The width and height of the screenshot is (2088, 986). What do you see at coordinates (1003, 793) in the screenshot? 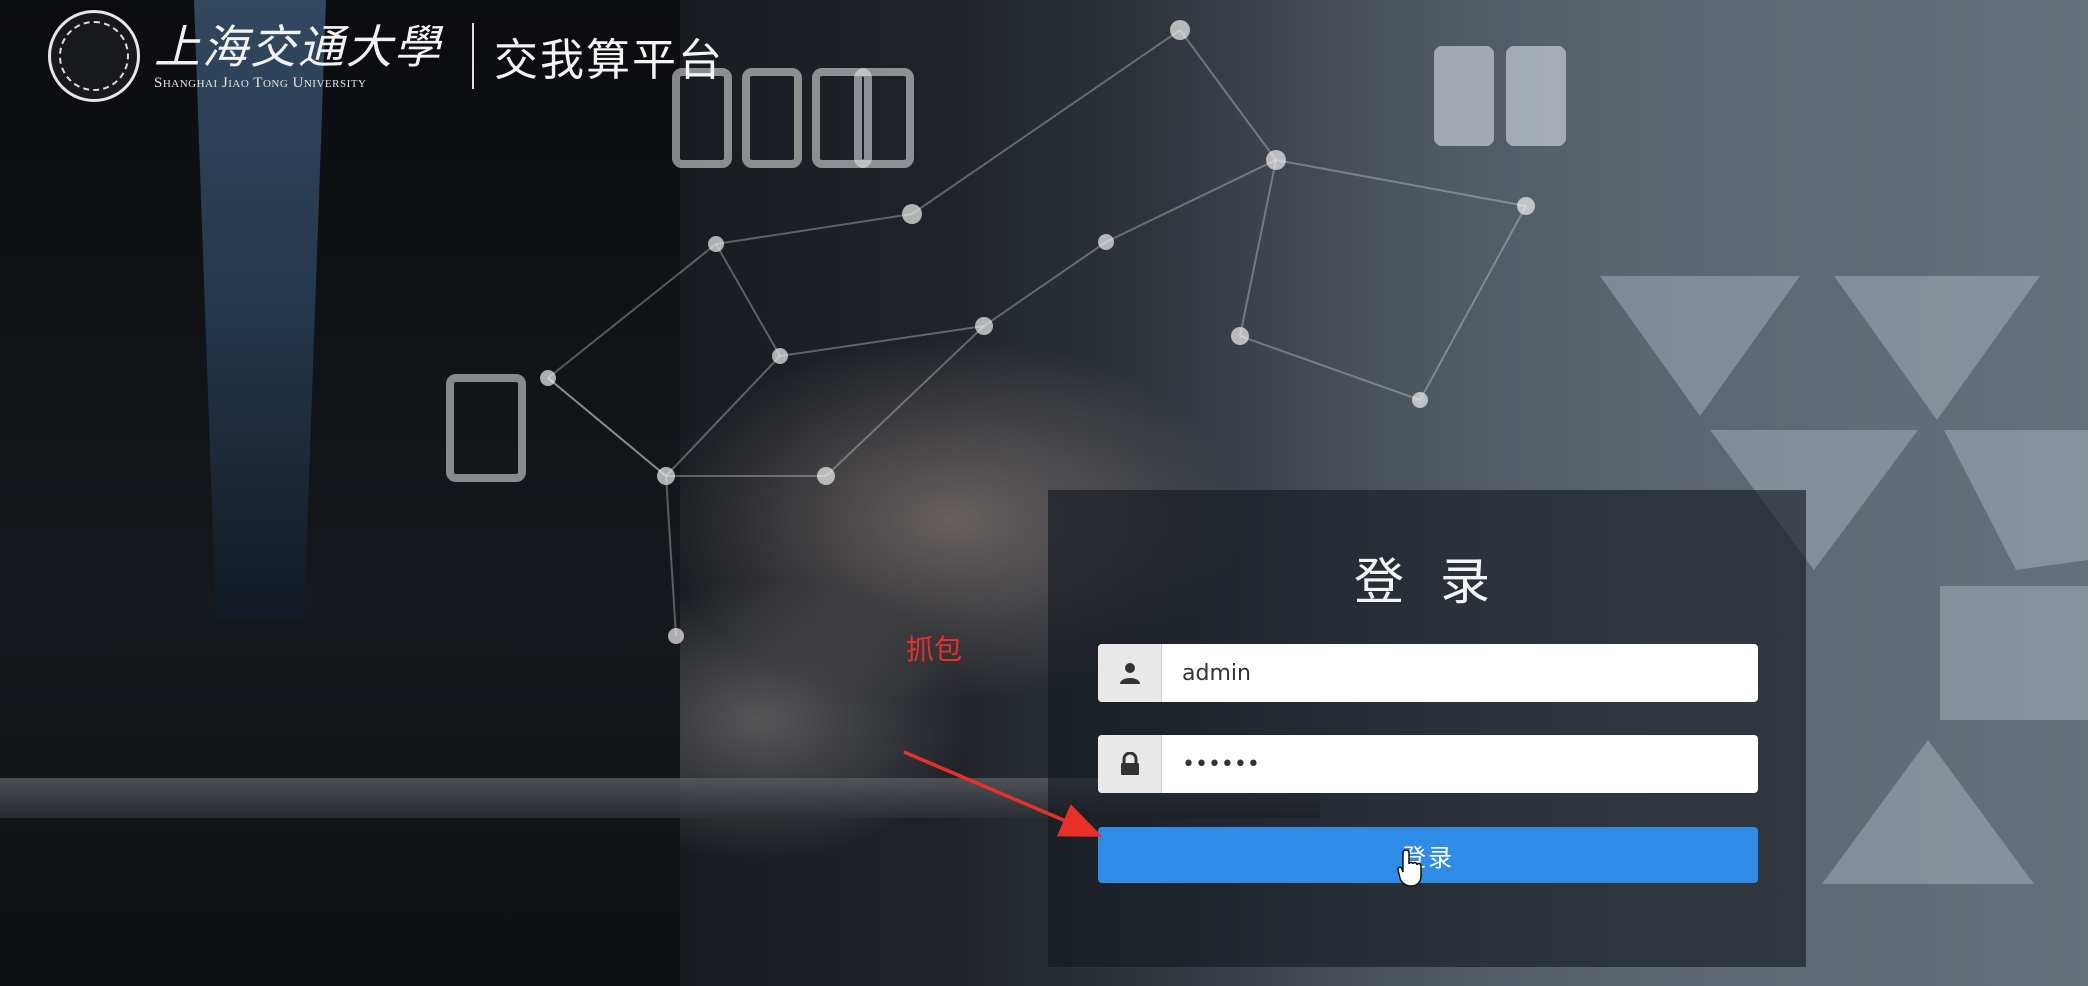
I see `annotation-arrow` at bounding box center [1003, 793].